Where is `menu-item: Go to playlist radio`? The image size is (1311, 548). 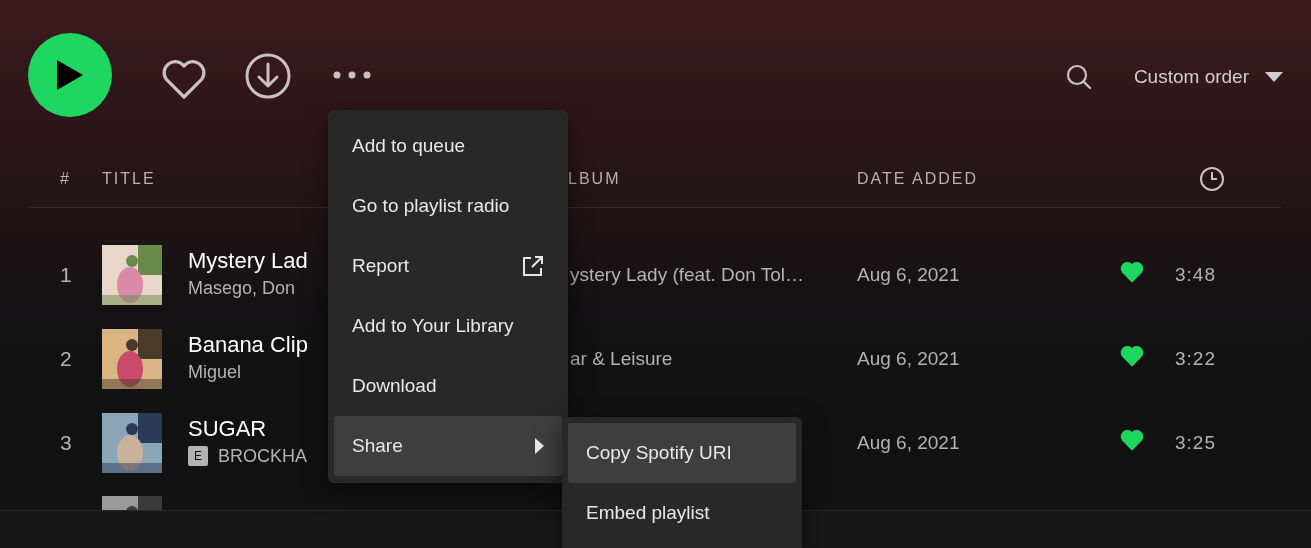 menu-item: Go to playlist radio is located at coordinates (448, 206).